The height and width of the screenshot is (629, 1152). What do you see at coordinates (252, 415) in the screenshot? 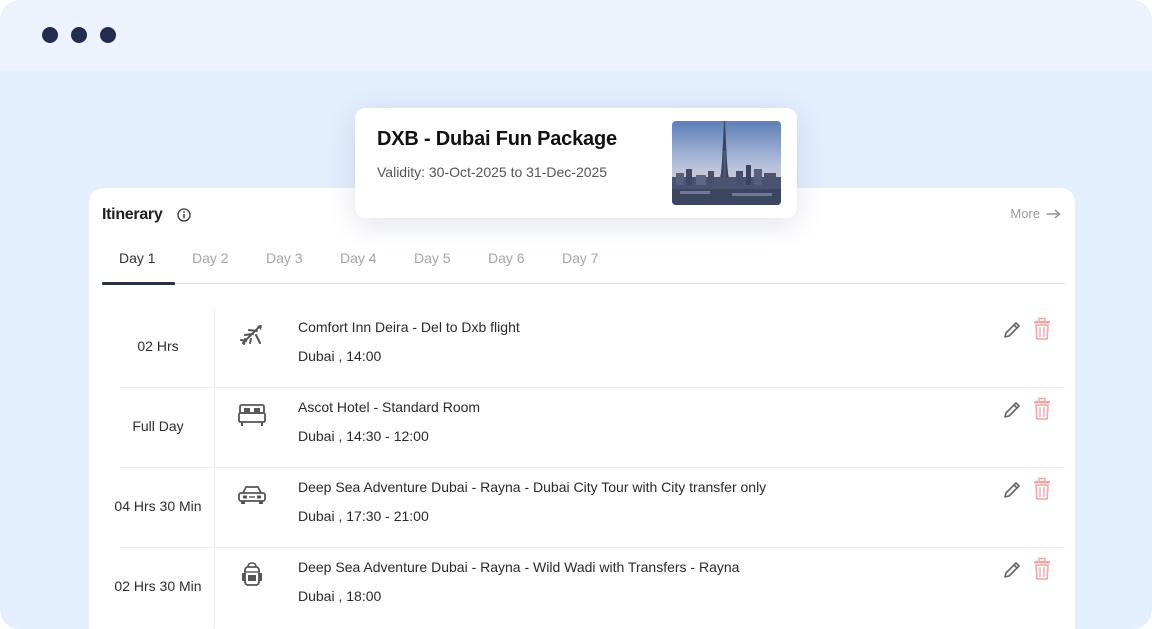
I see `bed-icon` at bounding box center [252, 415].